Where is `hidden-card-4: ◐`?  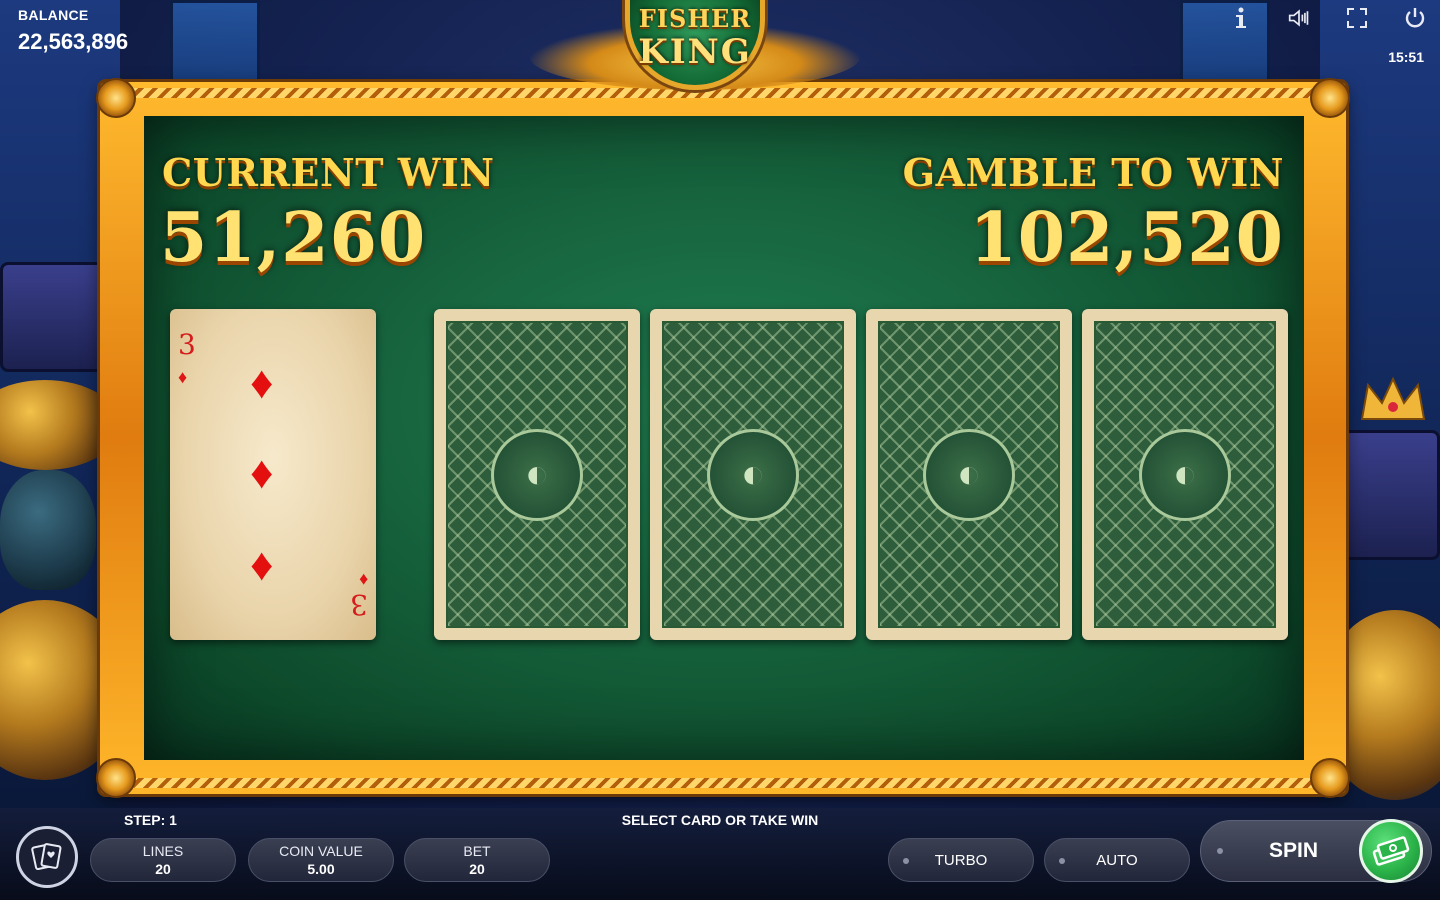
hidden-card-4: ◐ is located at coordinates (1185, 474).